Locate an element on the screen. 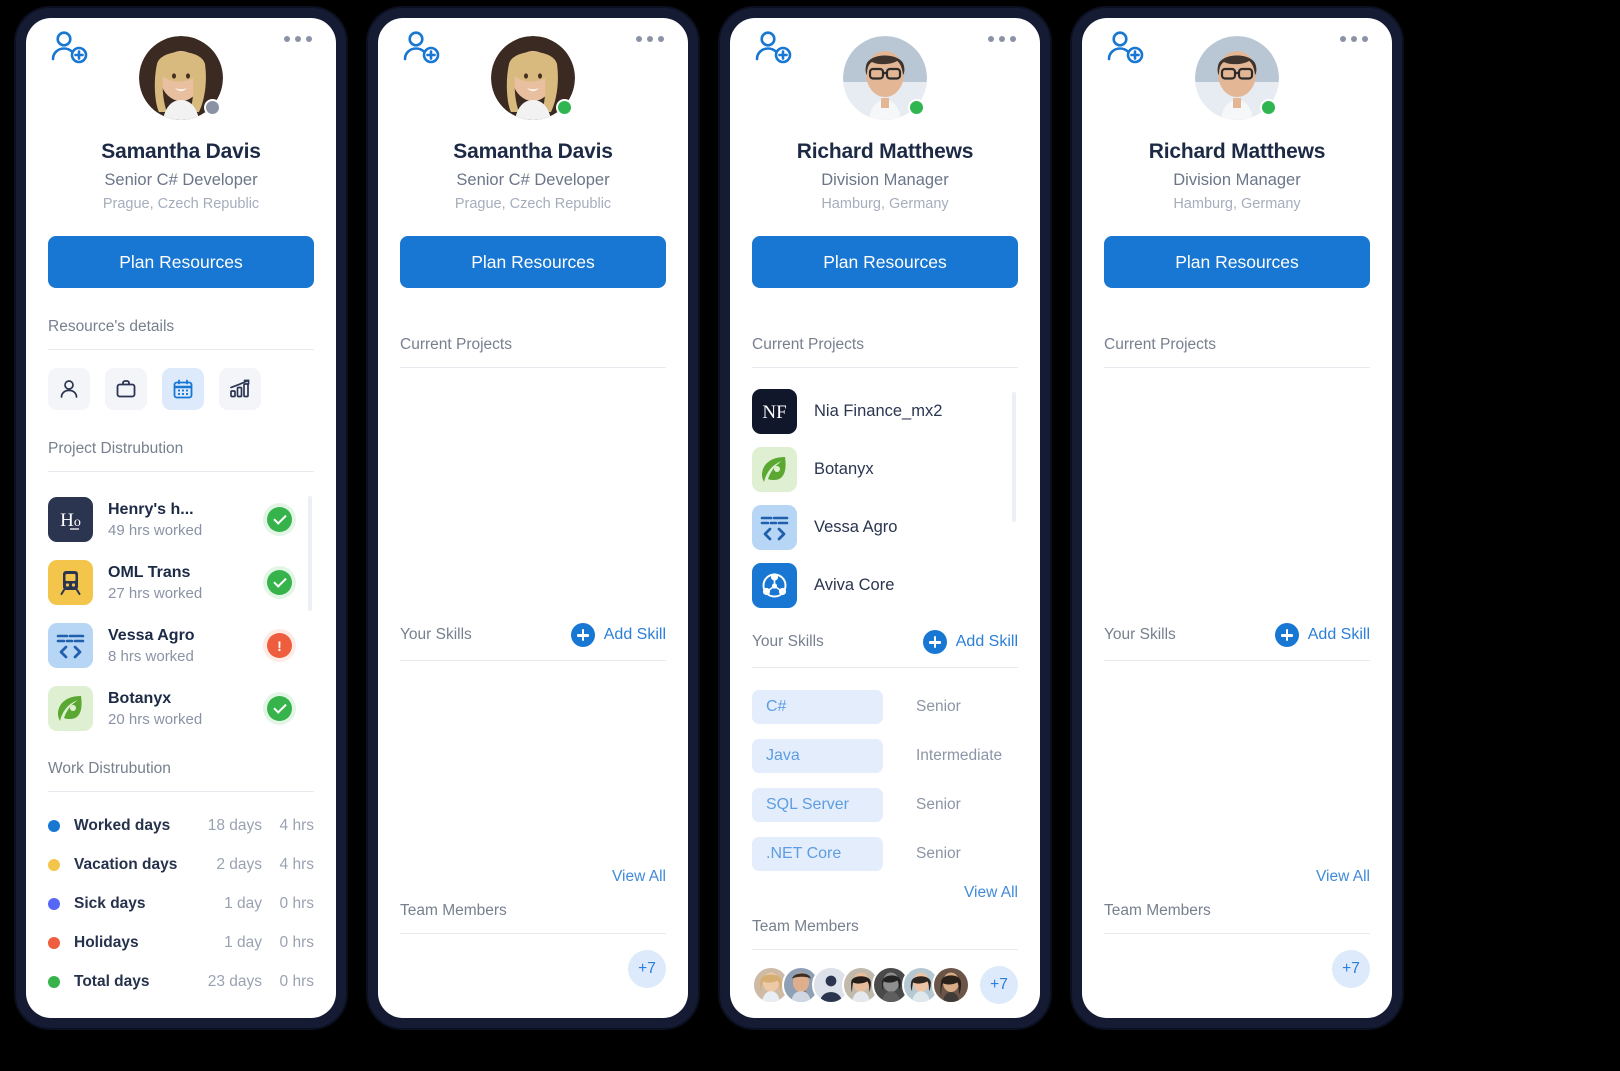 This screenshot has width=1620, height=1071. list-item: .NET Core Senior is located at coordinates (885, 853).